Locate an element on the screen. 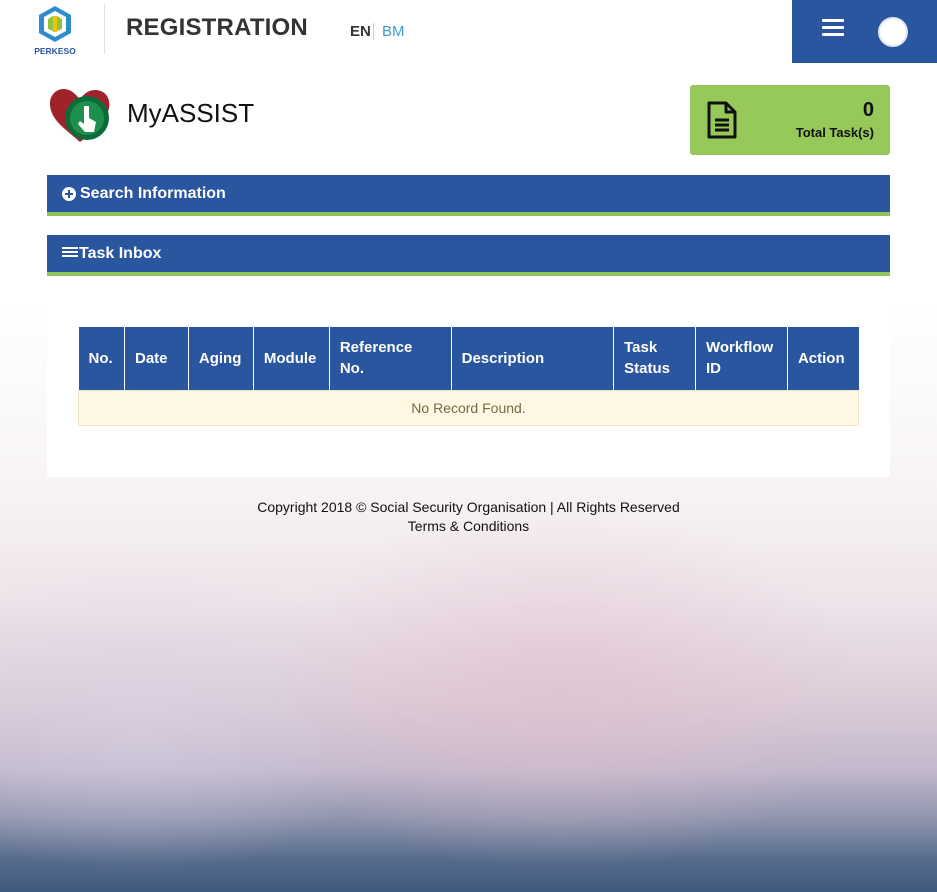  task-inbox-panel: Task Inbox is located at coordinates (468, 255).